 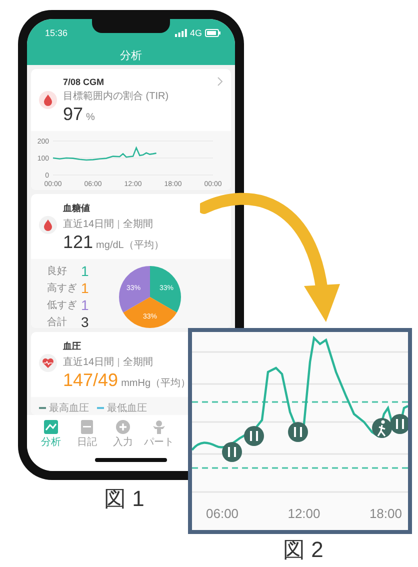 I want to click on blood-pressure-value: 147/49, so click(x=90, y=381).